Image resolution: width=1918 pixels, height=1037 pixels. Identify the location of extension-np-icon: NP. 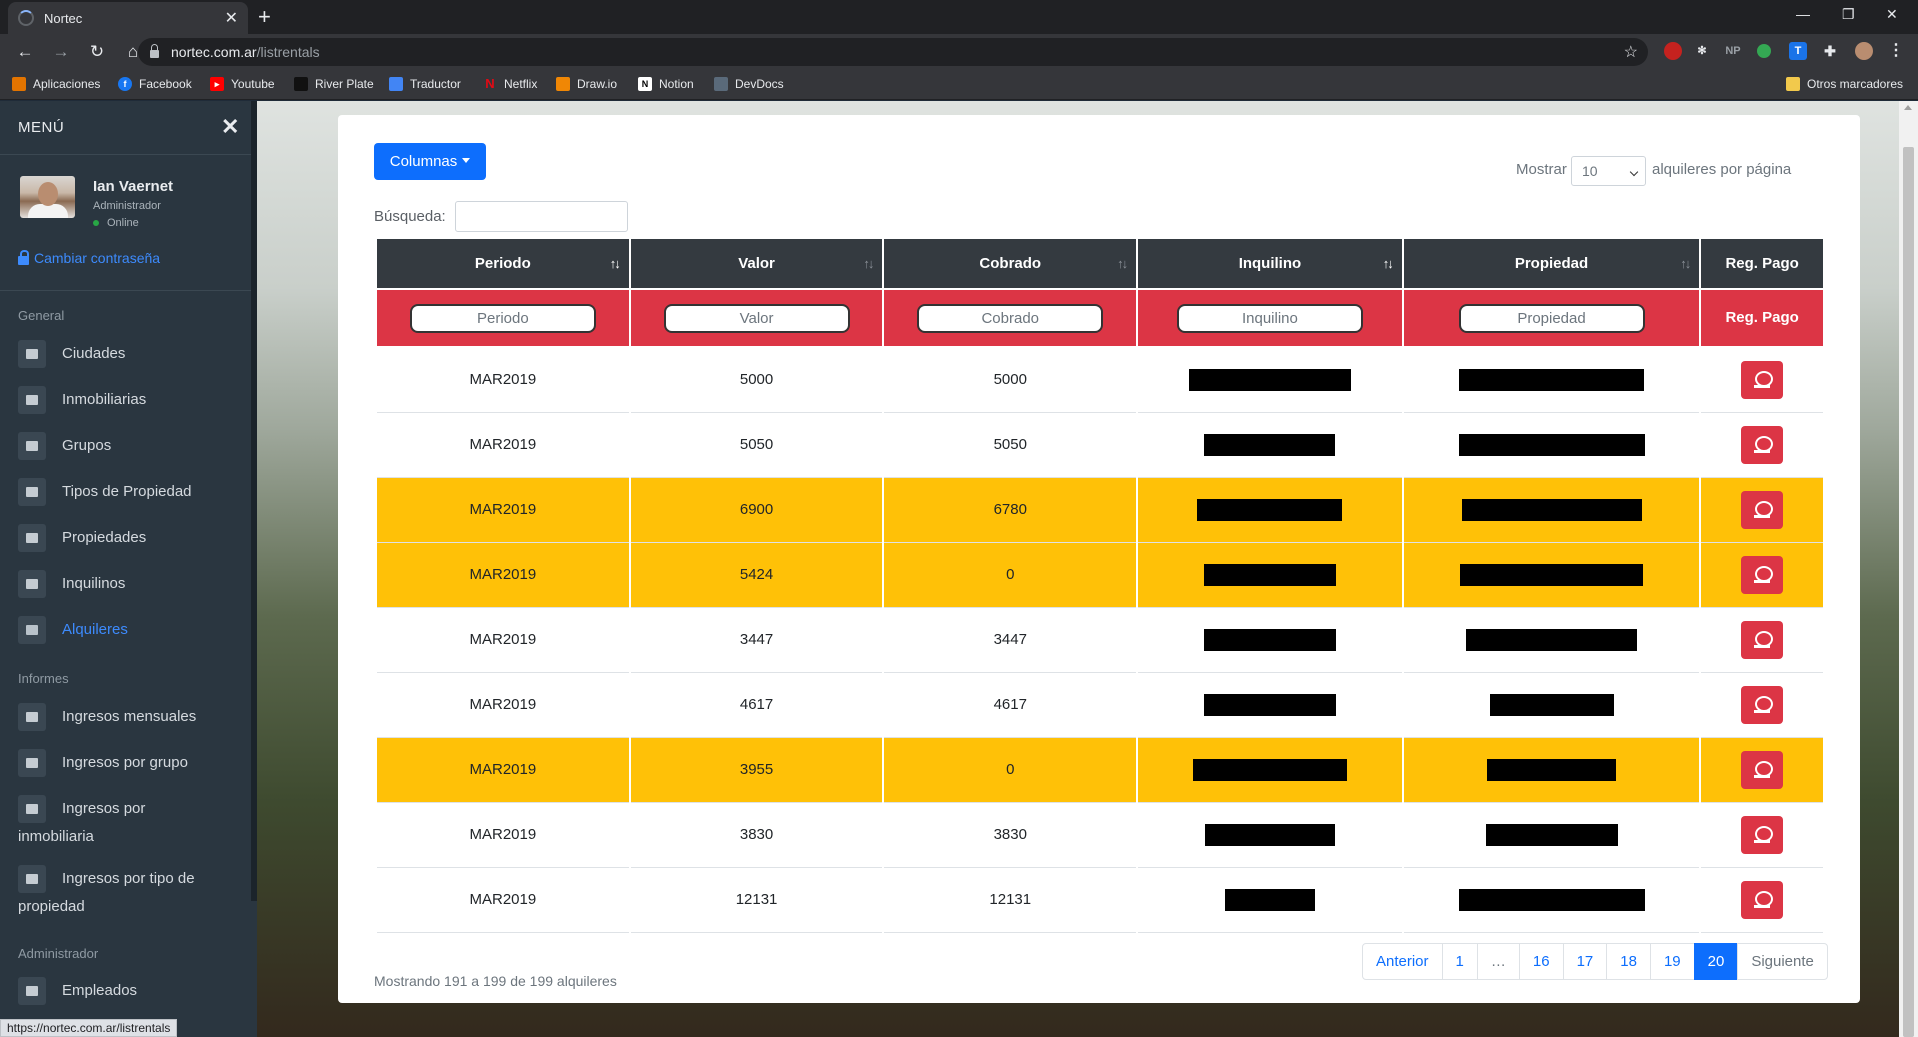
(1733, 51).